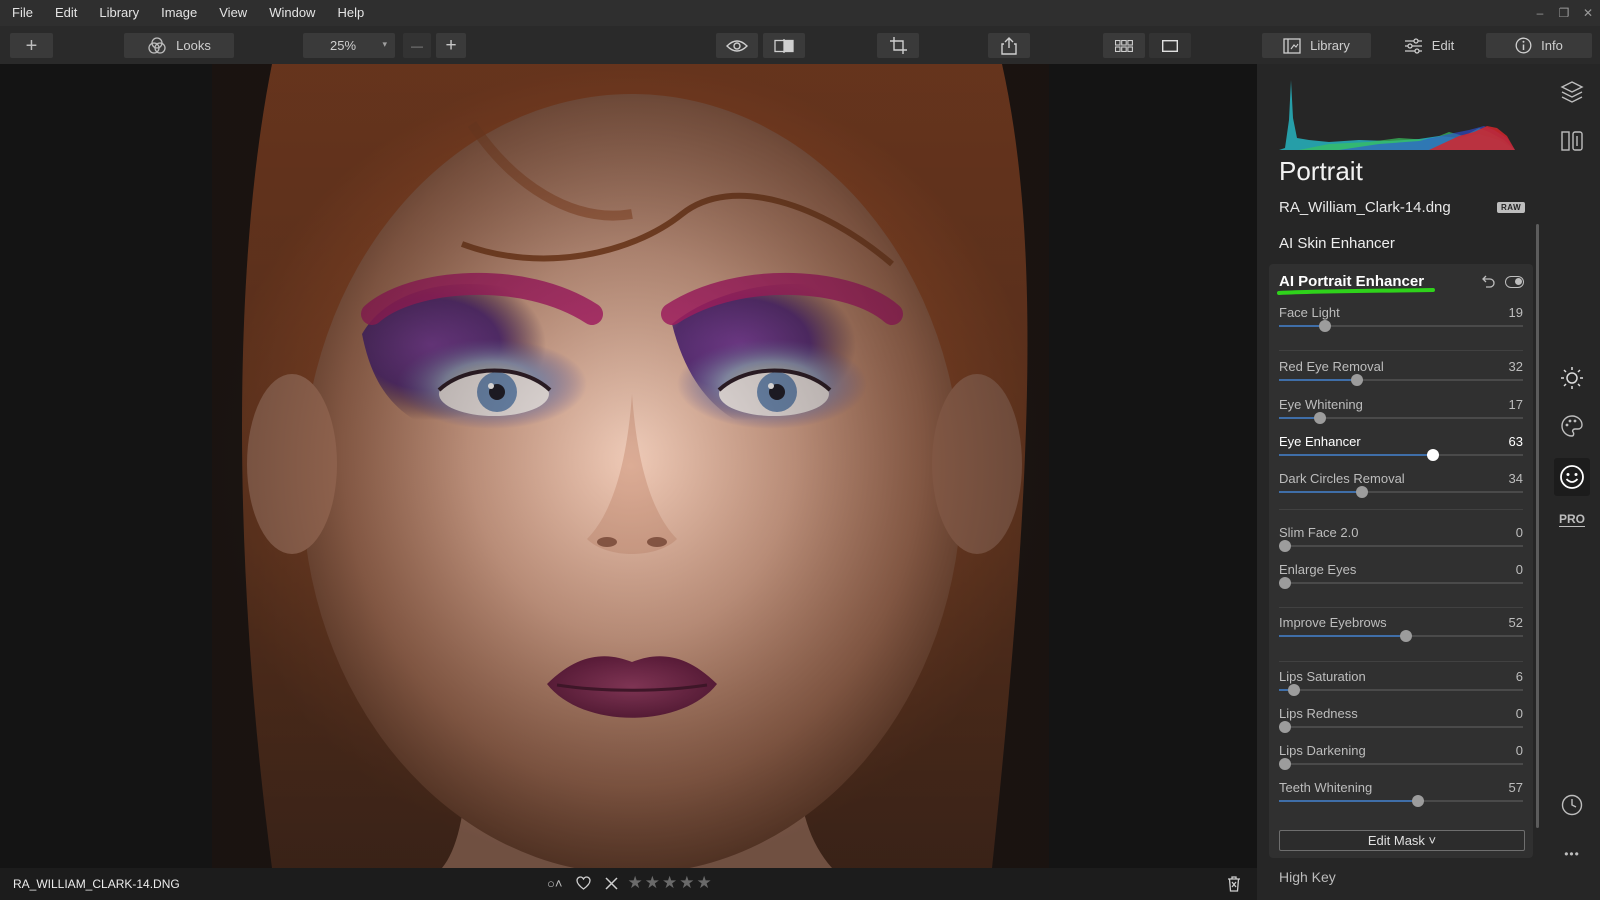  I want to click on slider-enlarge-eyes: Enlarge Eyes 0, so click(1401, 577).